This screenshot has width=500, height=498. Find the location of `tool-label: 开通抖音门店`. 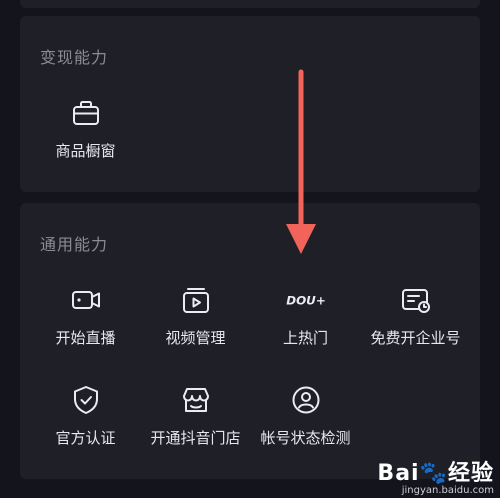

tool-label: 开通抖音门店 is located at coordinates (195, 438).